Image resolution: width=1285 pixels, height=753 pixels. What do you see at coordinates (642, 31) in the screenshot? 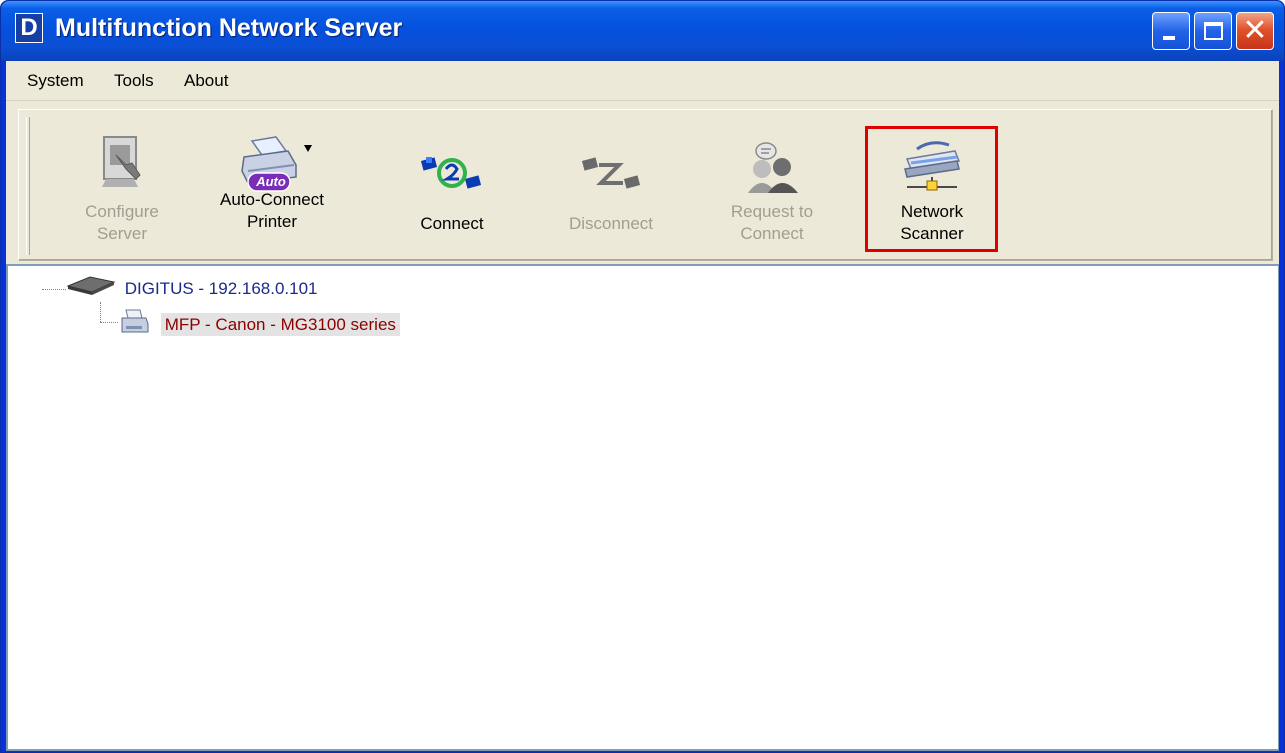
I see `title-bar: D Multifunction Network Server ✕` at bounding box center [642, 31].